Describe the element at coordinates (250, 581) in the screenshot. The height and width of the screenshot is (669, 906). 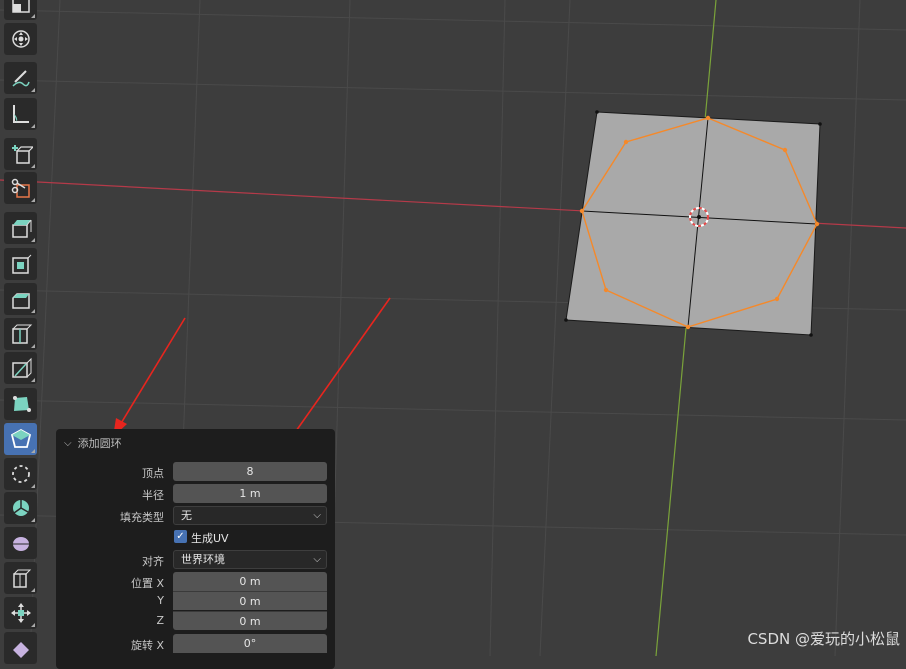
I see `location-x-field: 0 m` at that location.